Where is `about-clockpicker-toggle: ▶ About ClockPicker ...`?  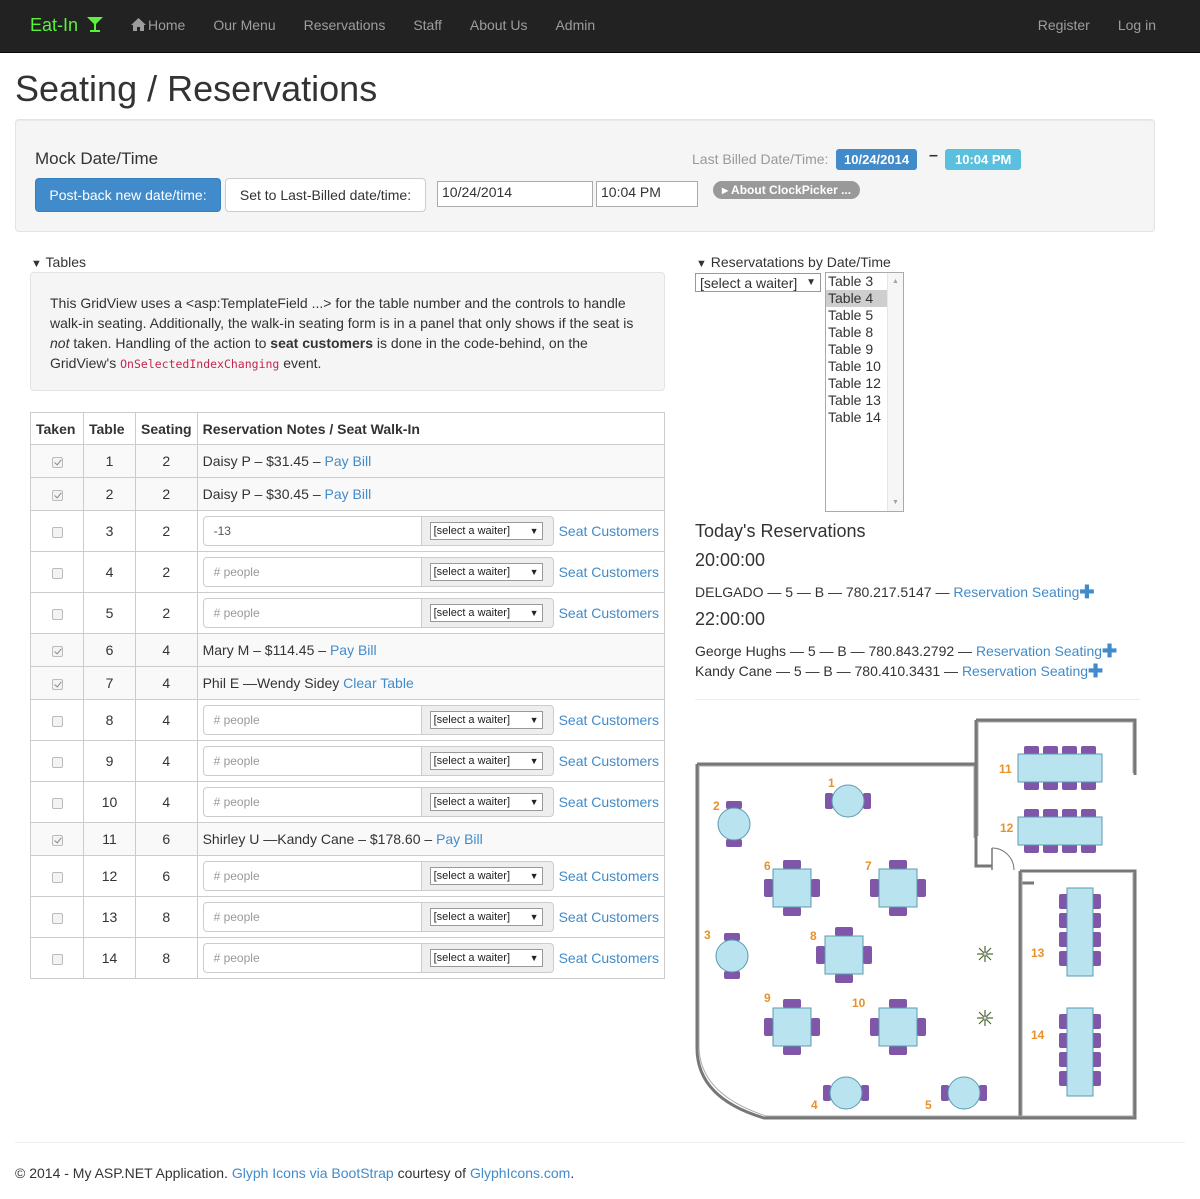 about-clockpicker-toggle: ▶ About ClockPicker ... is located at coordinates (787, 190).